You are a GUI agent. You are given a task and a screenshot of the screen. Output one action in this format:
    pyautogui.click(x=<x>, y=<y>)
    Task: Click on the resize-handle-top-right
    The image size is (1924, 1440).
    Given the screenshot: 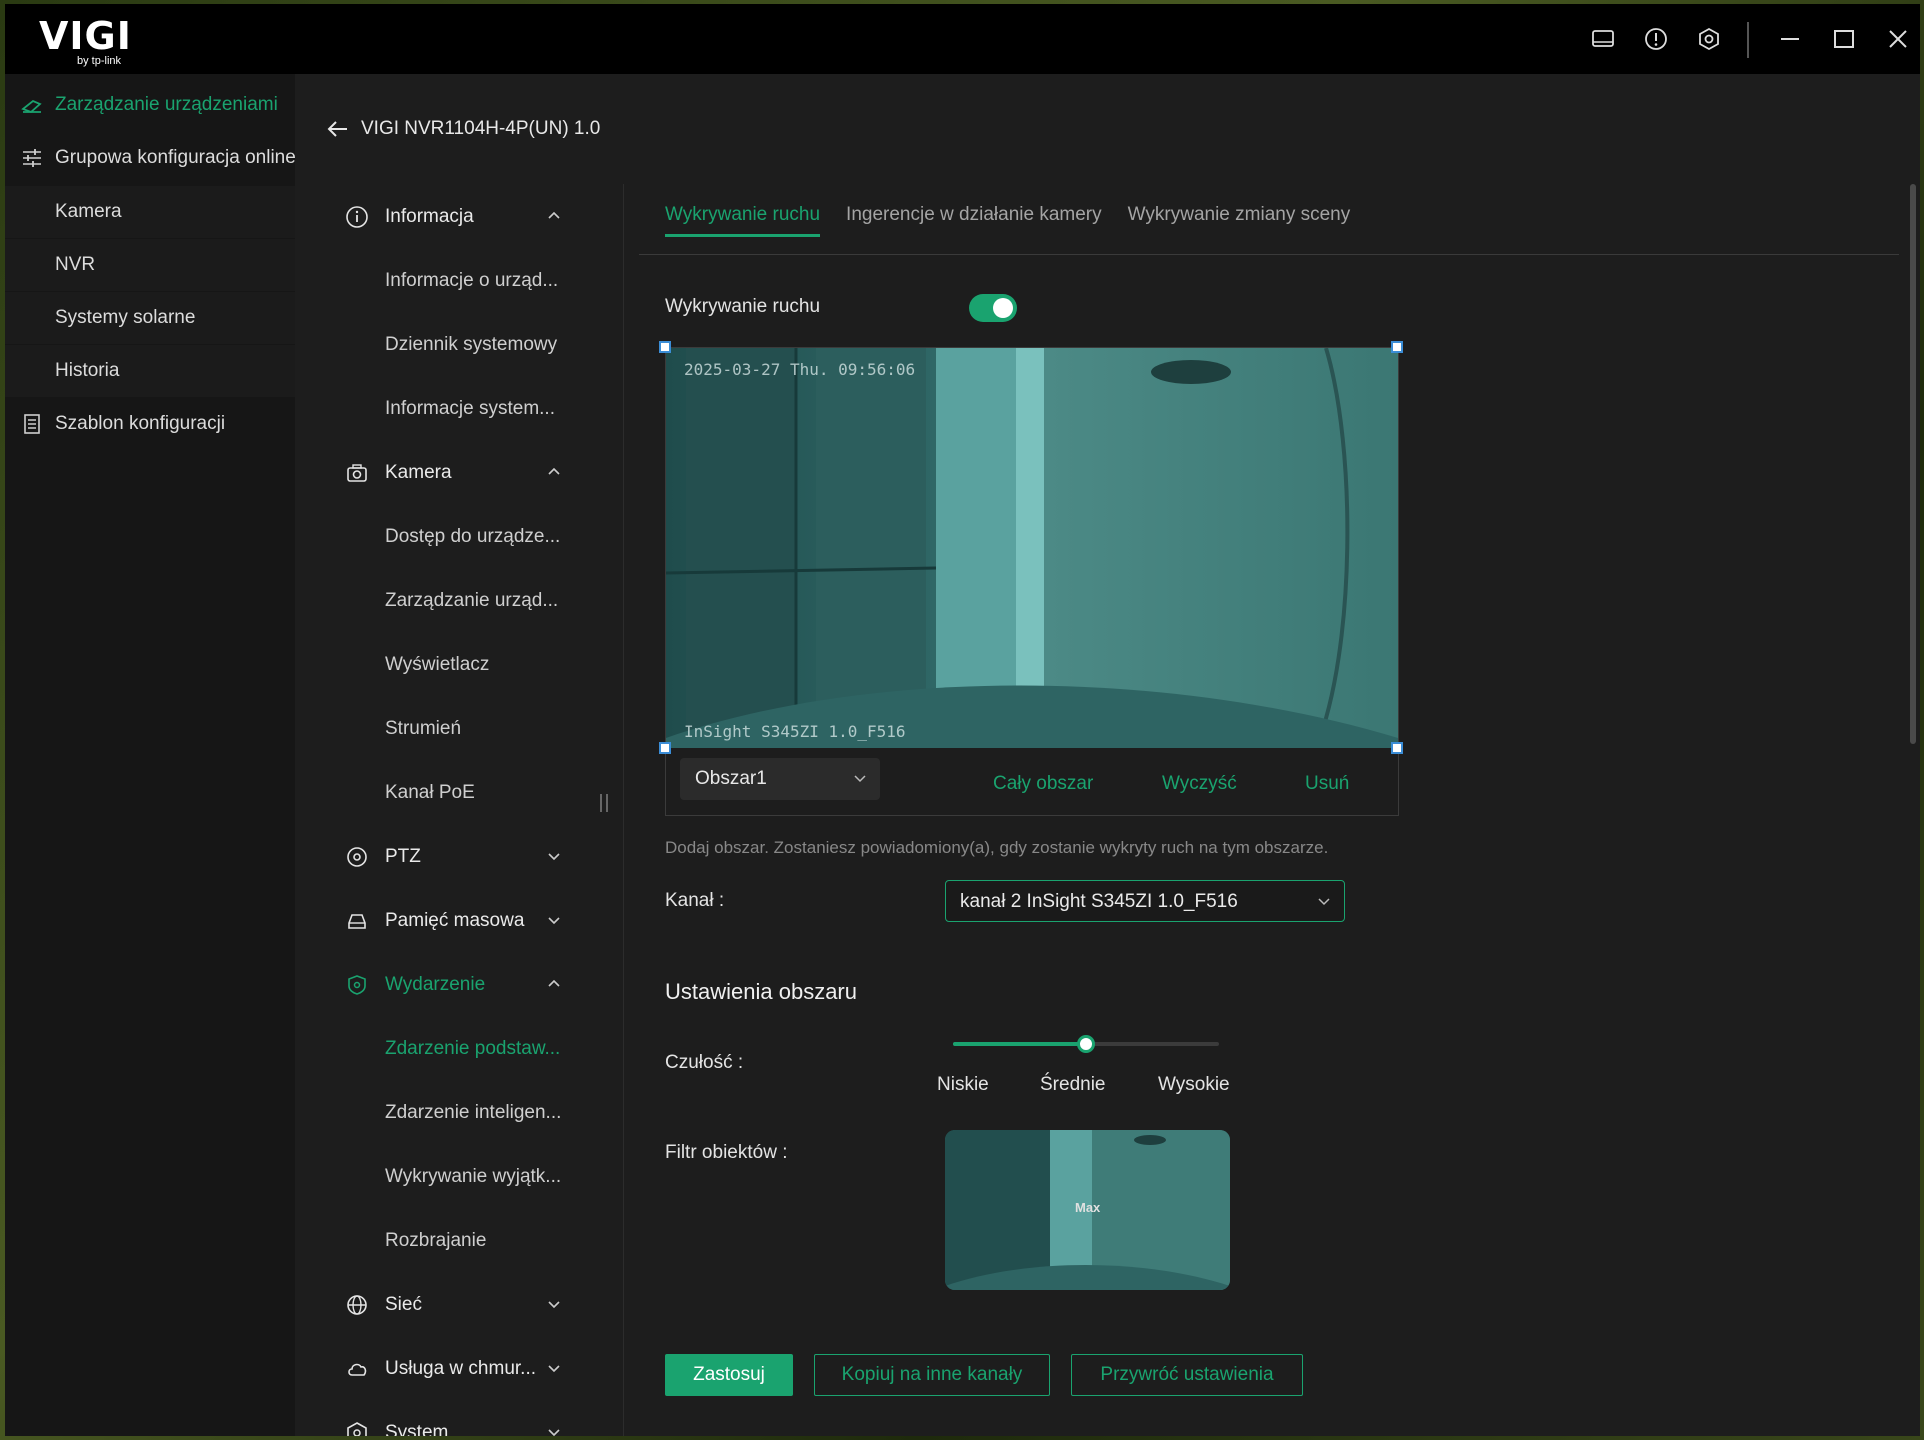 What is the action you would take?
    pyautogui.click(x=1397, y=347)
    